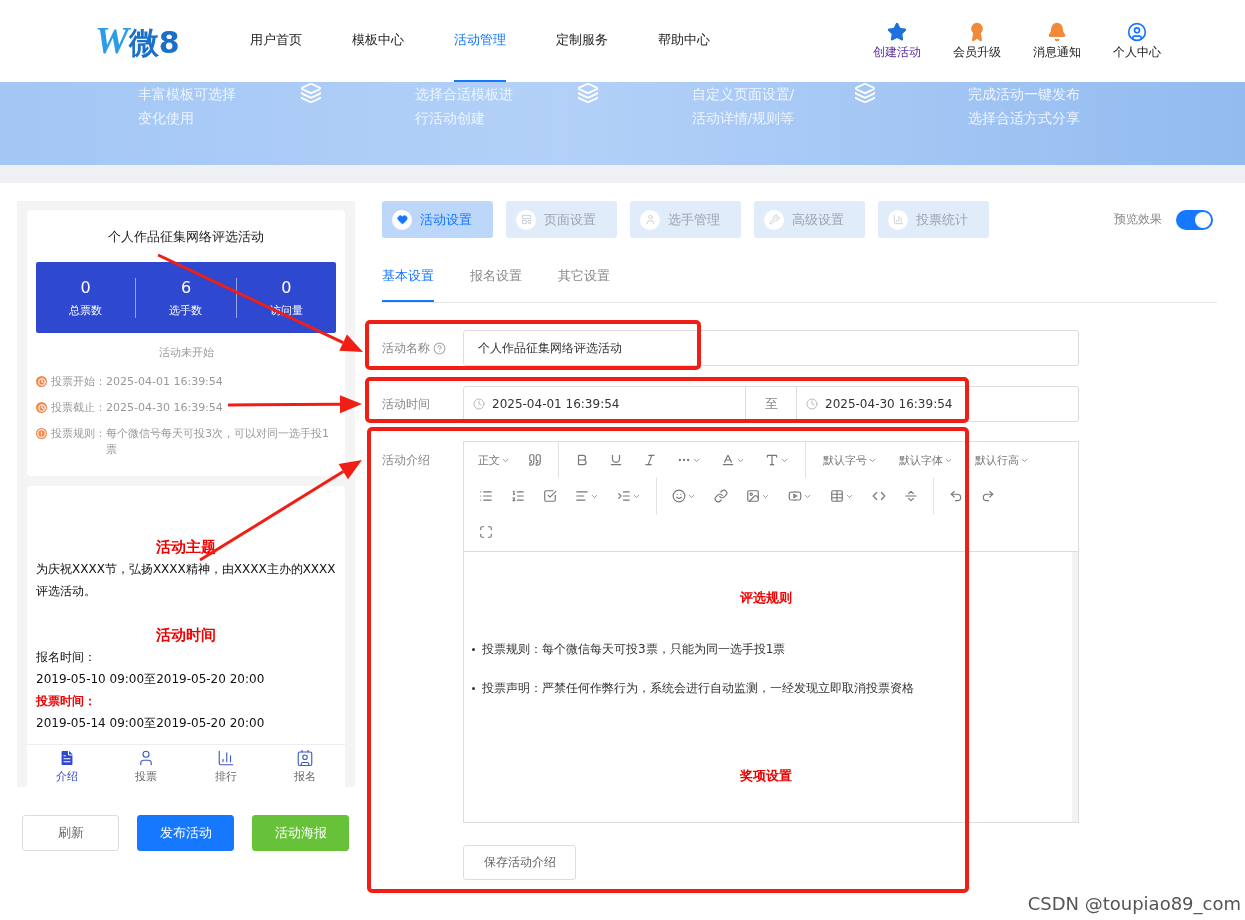 This screenshot has width=1245, height=920. I want to click on toolbar-dropdown: 默认字体, so click(926, 460).